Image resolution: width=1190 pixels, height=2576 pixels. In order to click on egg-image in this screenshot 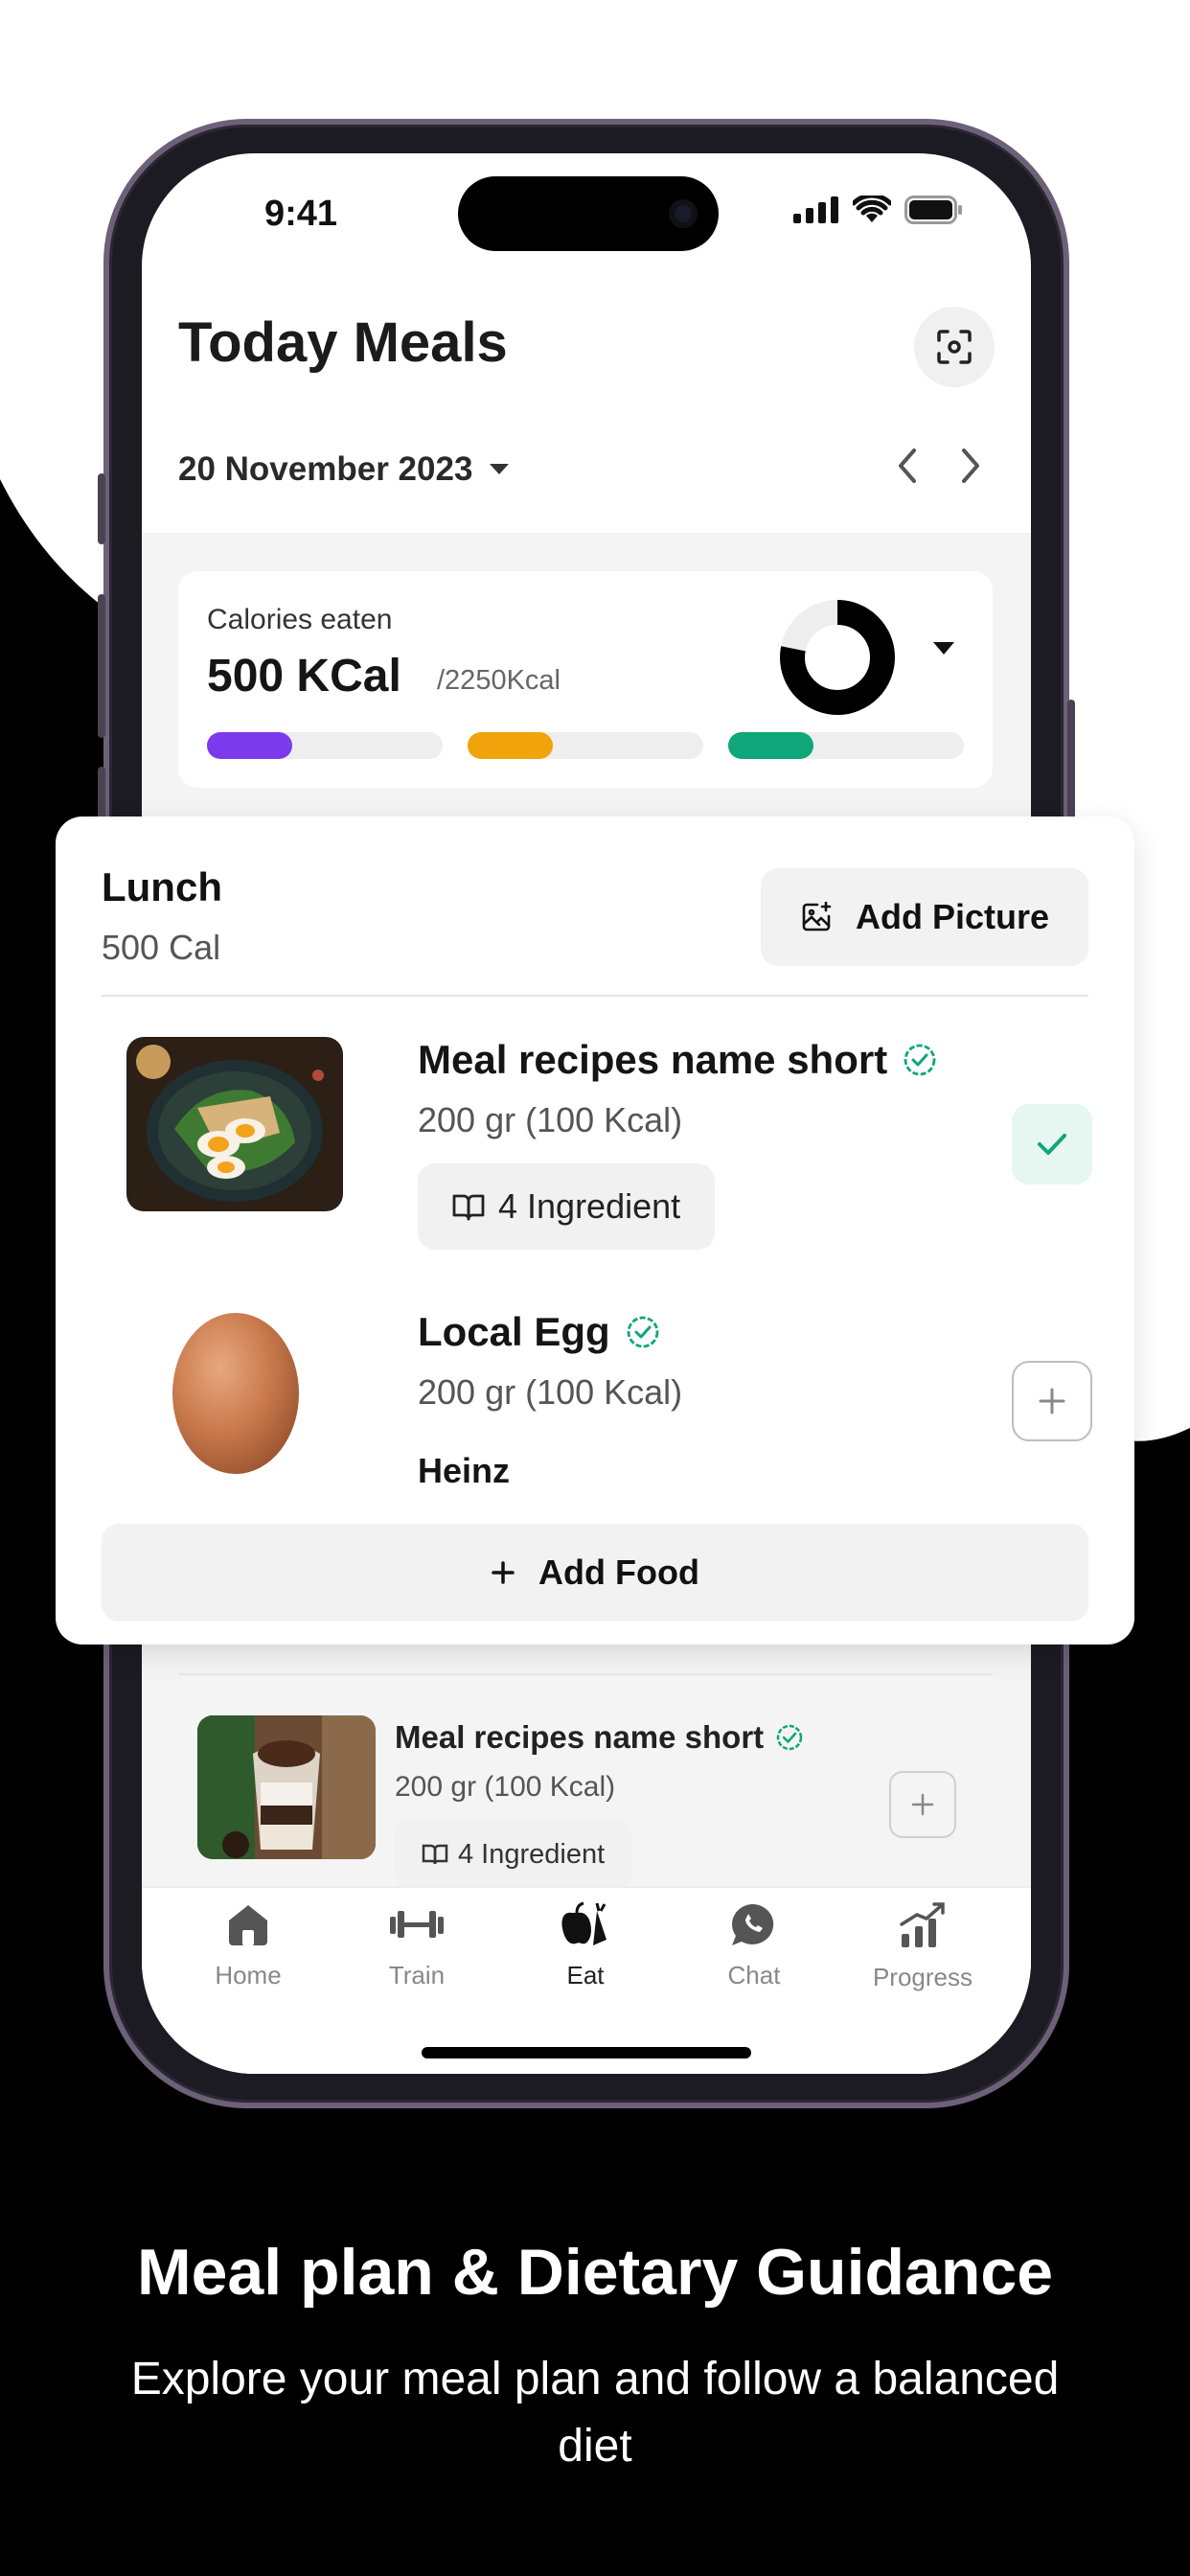, I will do `click(234, 1392)`.